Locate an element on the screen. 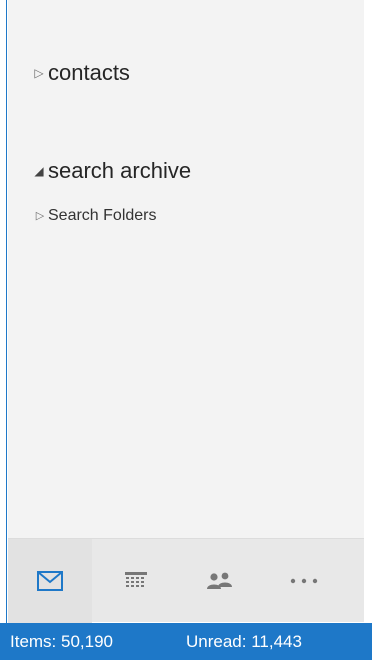  calendar-icon is located at coordinates (136, 579).